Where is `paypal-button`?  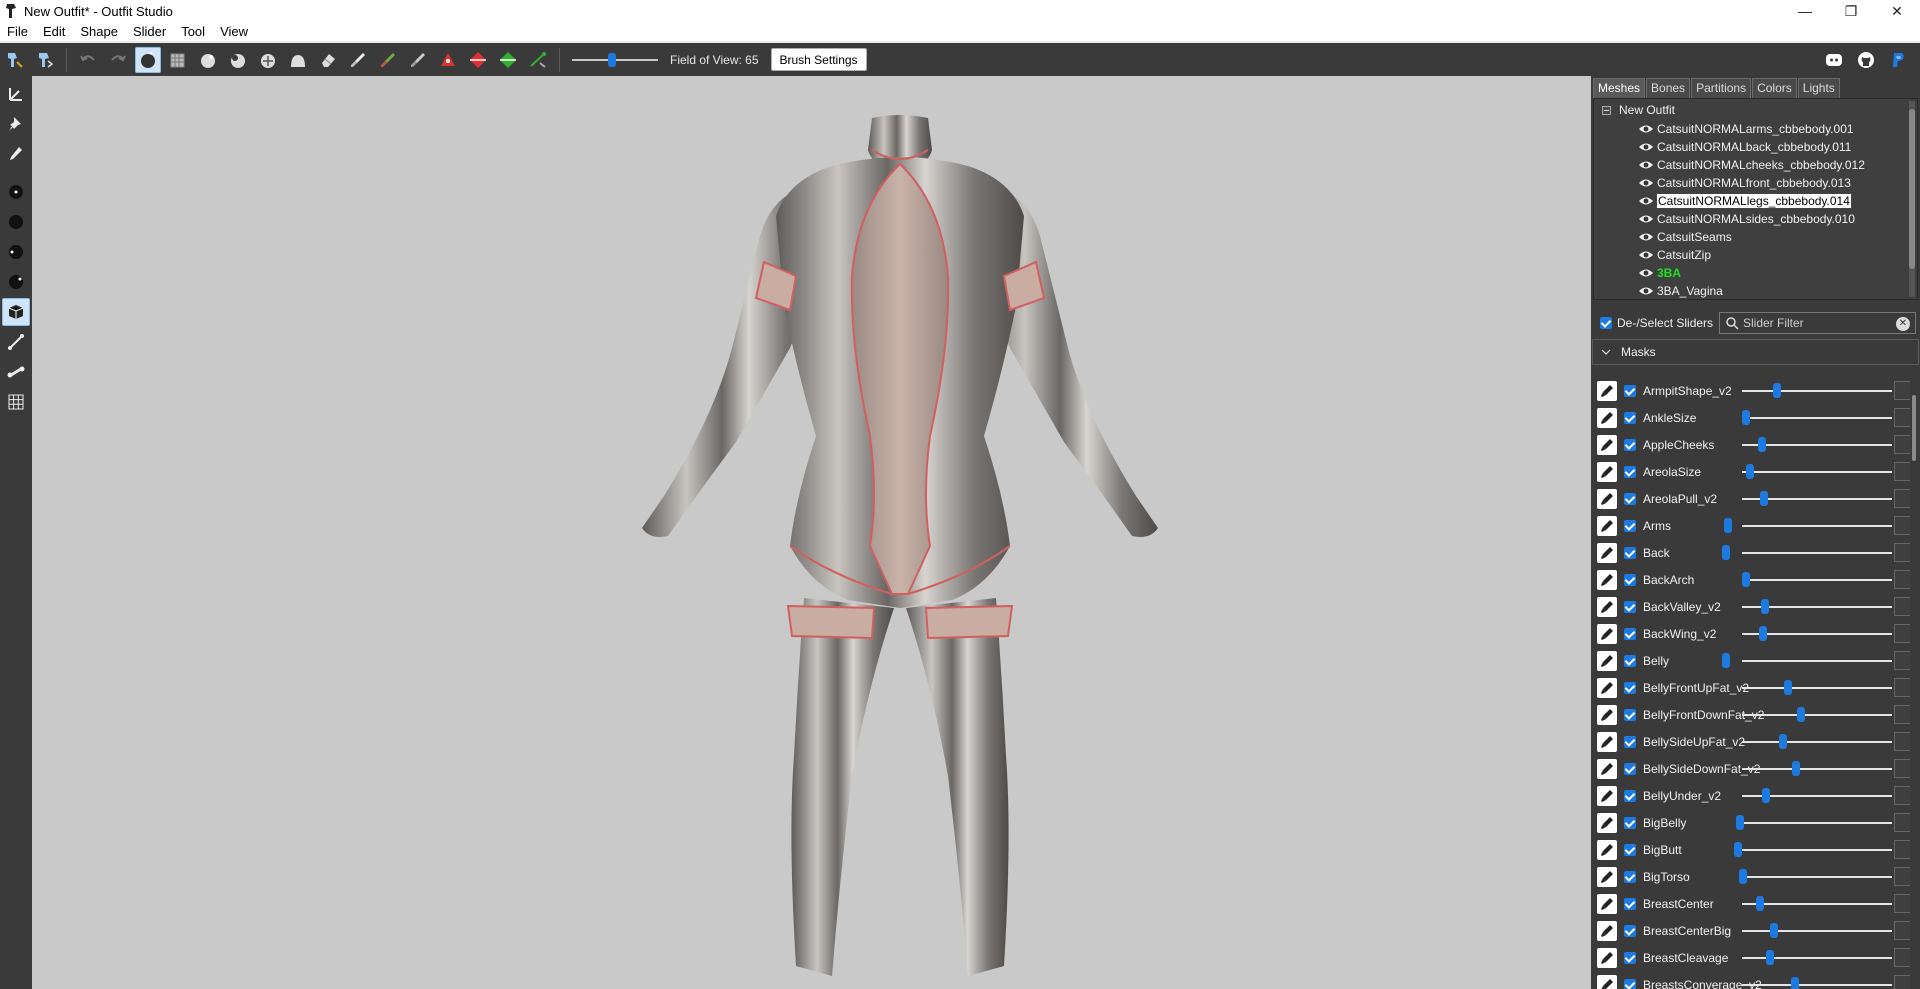
paypal-button is located at coordinates (1898, 60).